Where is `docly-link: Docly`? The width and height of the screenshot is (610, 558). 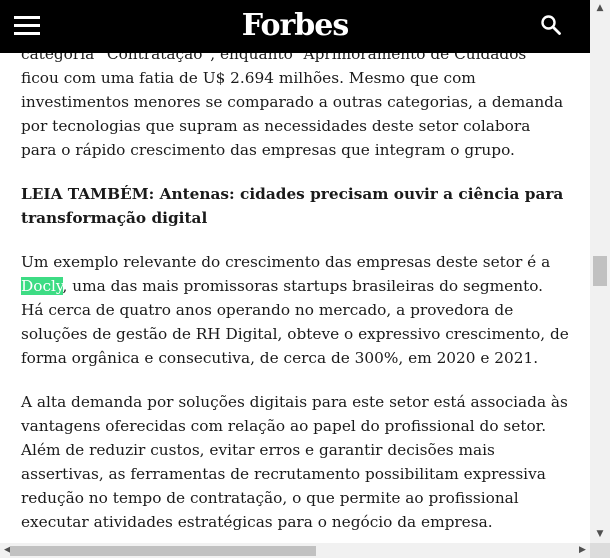
docly-link: Docly is located at coordinates (42, 286).